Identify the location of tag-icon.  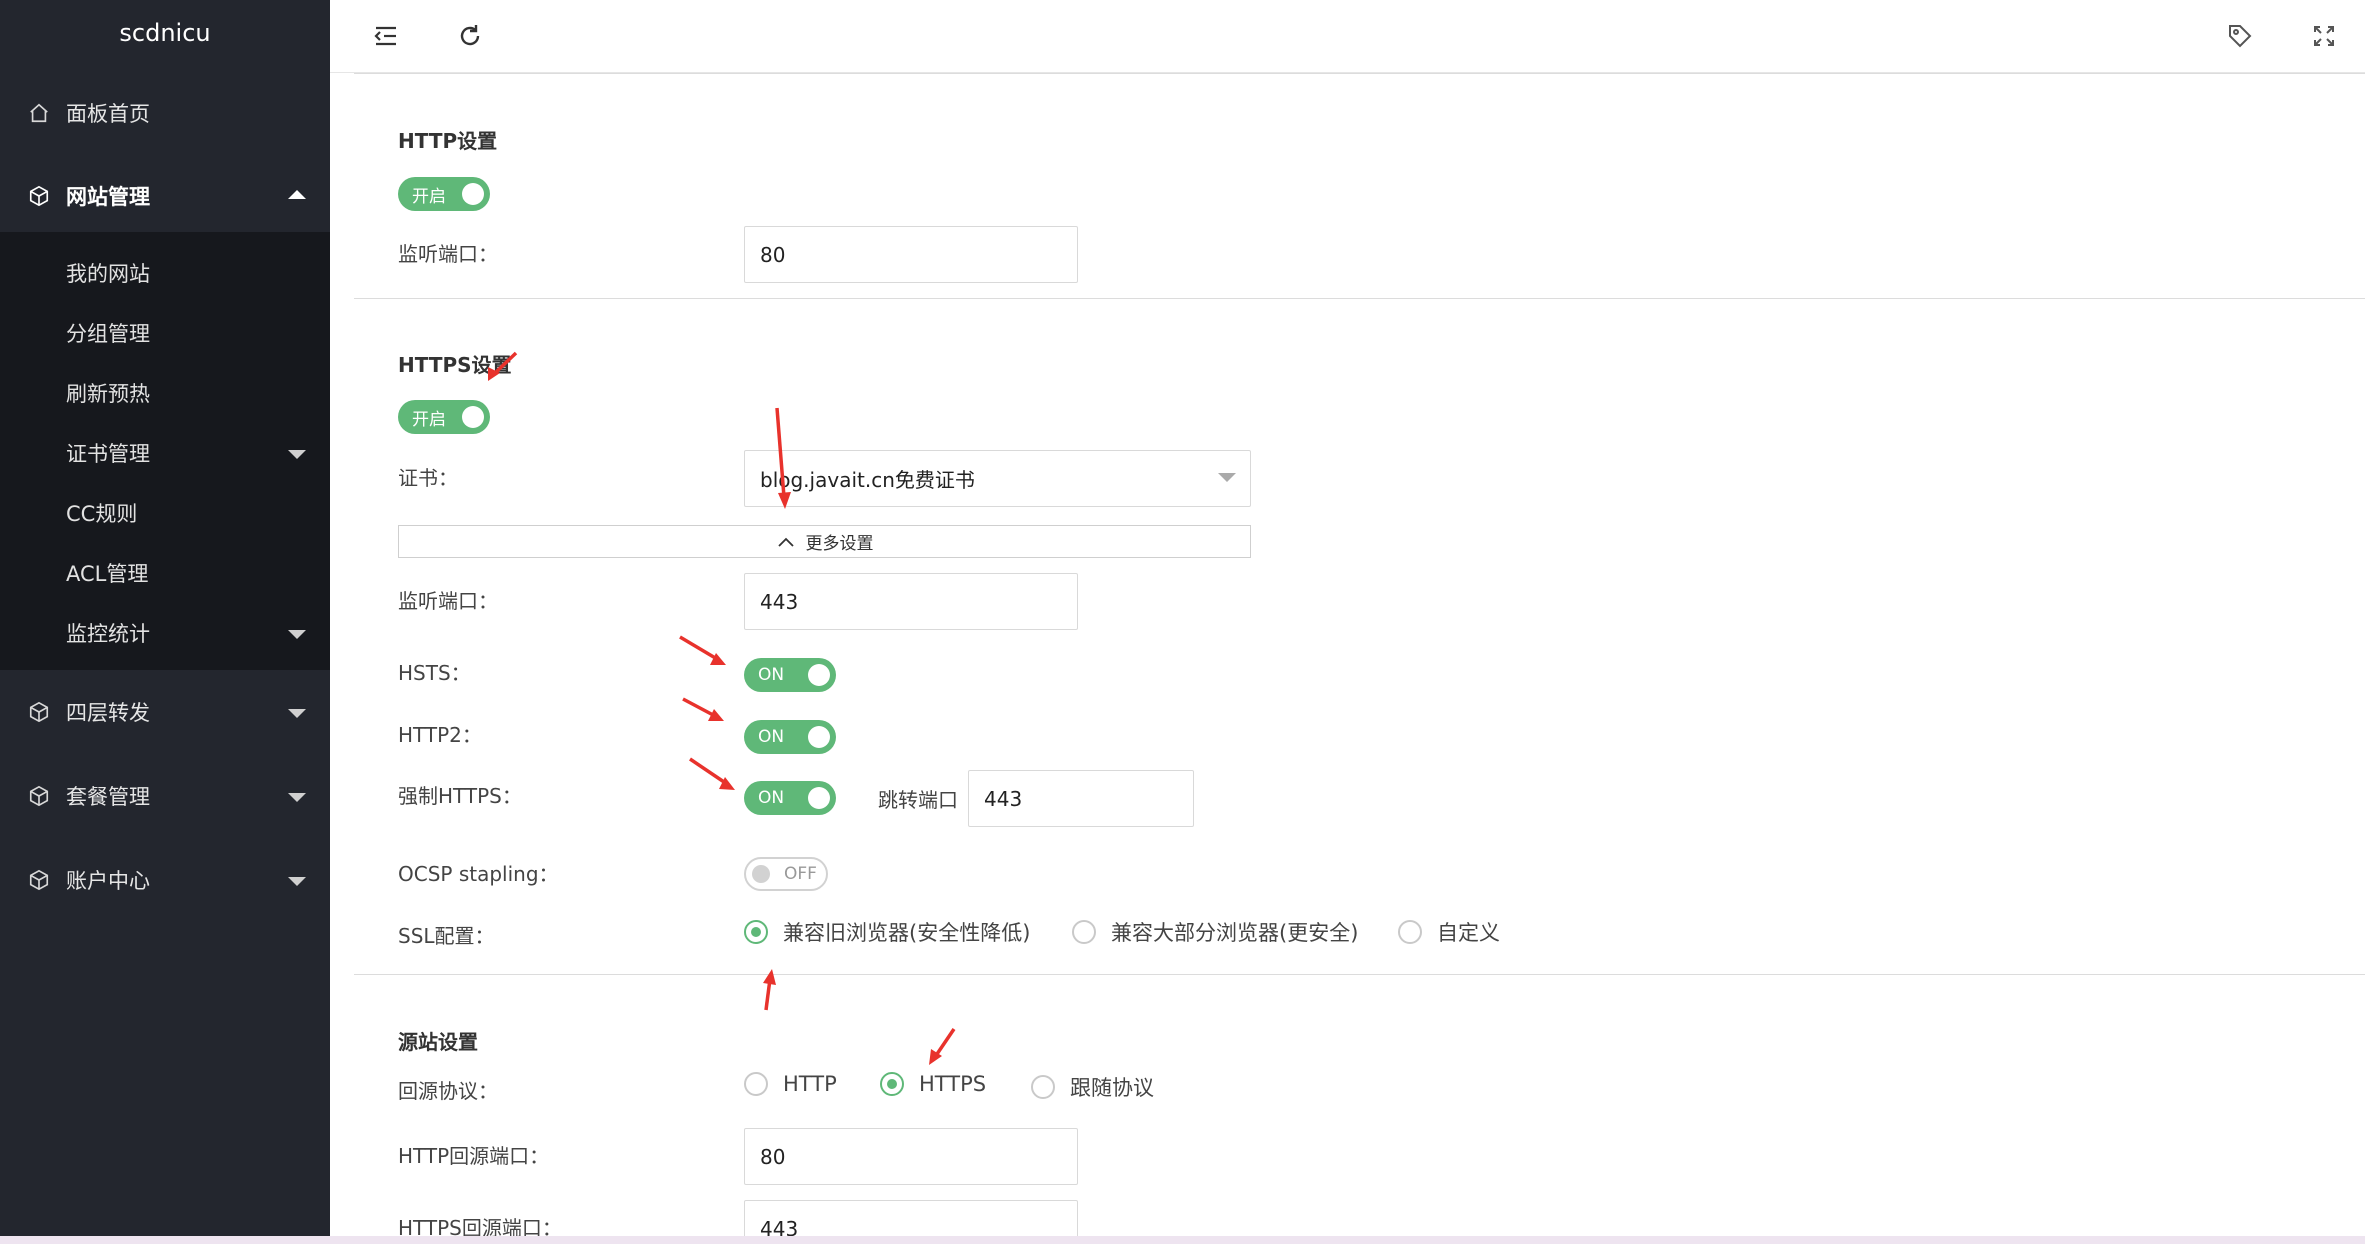
(2240, 36).